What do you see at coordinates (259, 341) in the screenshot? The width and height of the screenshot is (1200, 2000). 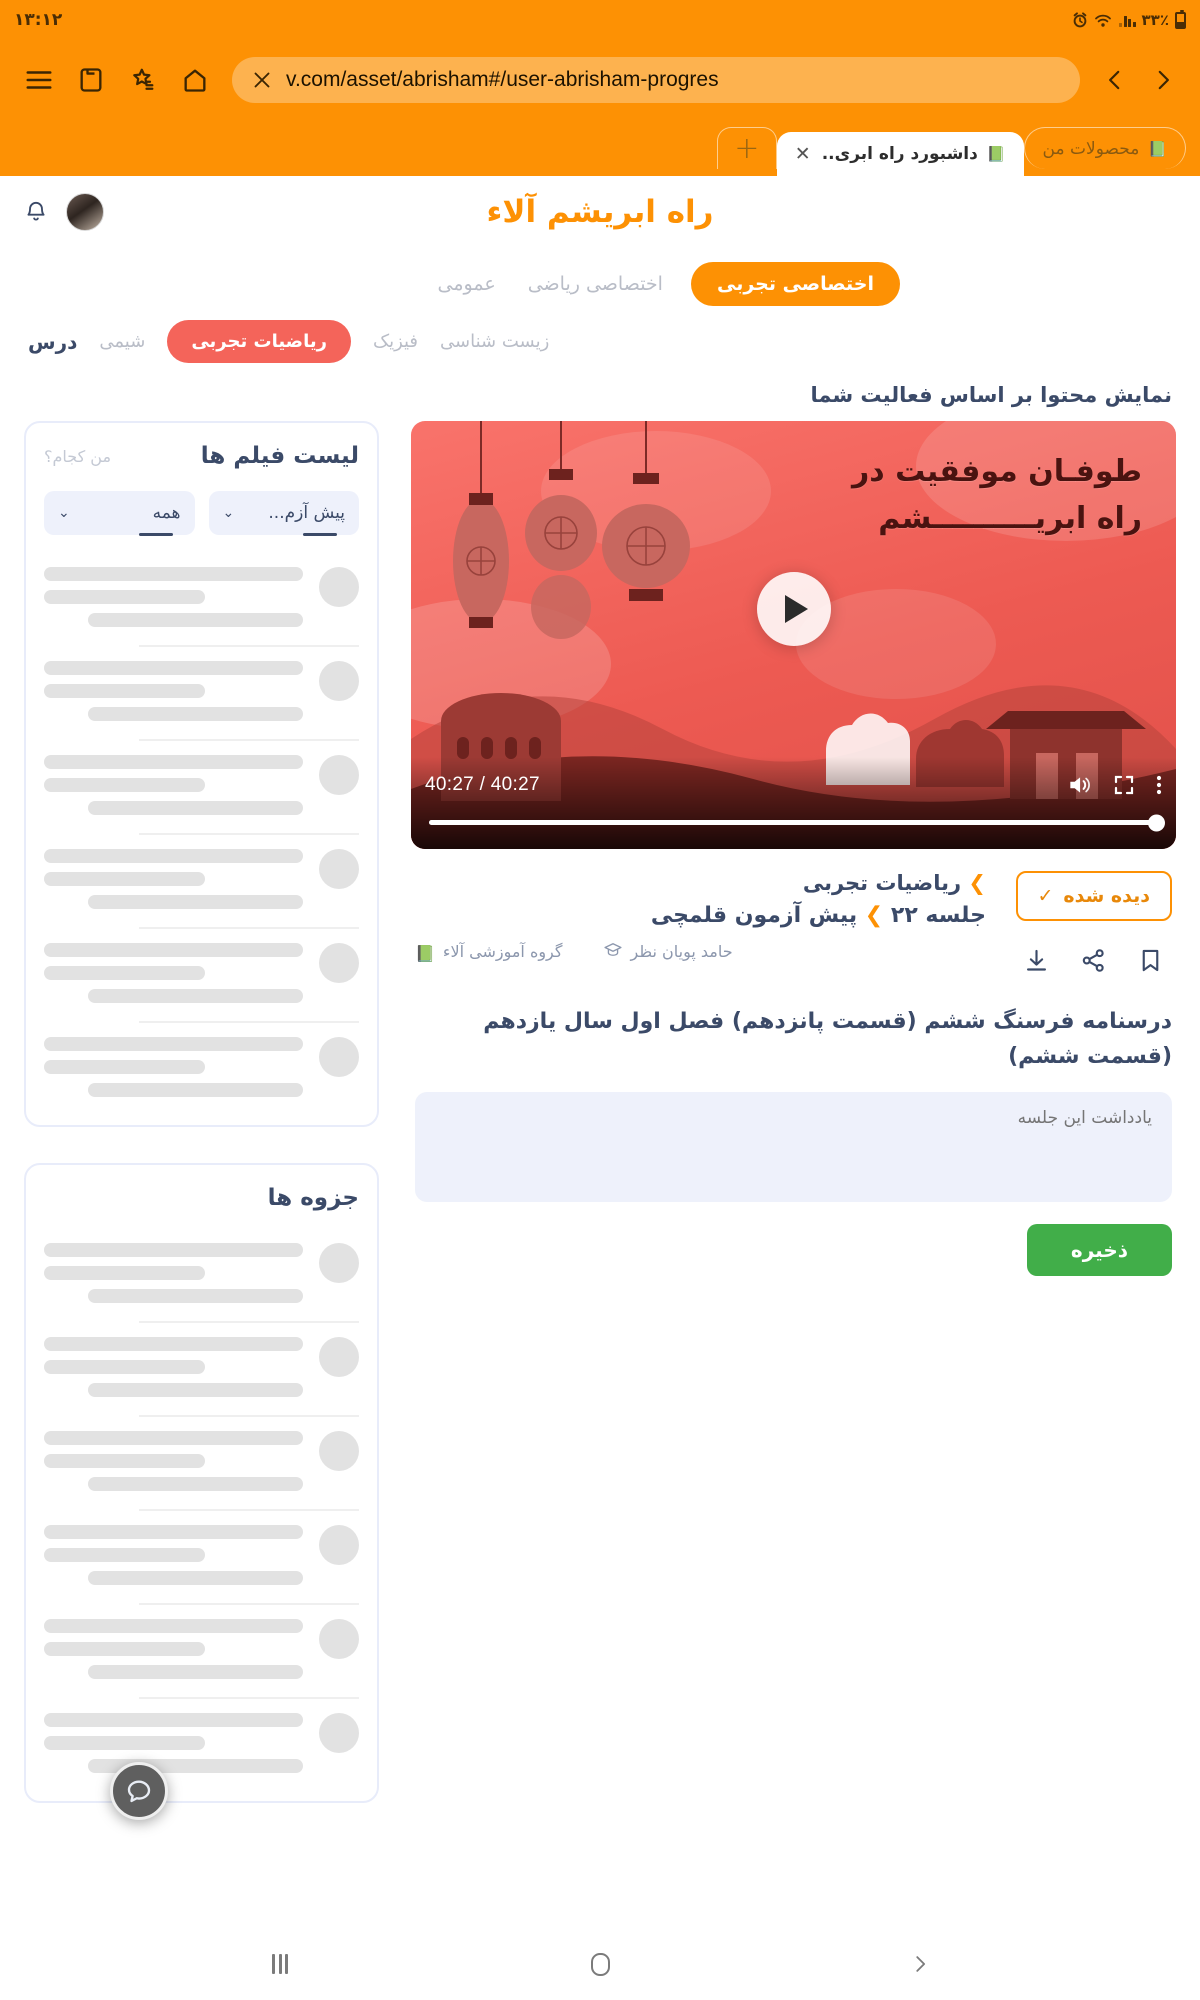 I see `subject-math-experimental: ریاضیات تجربی` at bounding box center [259, 341].